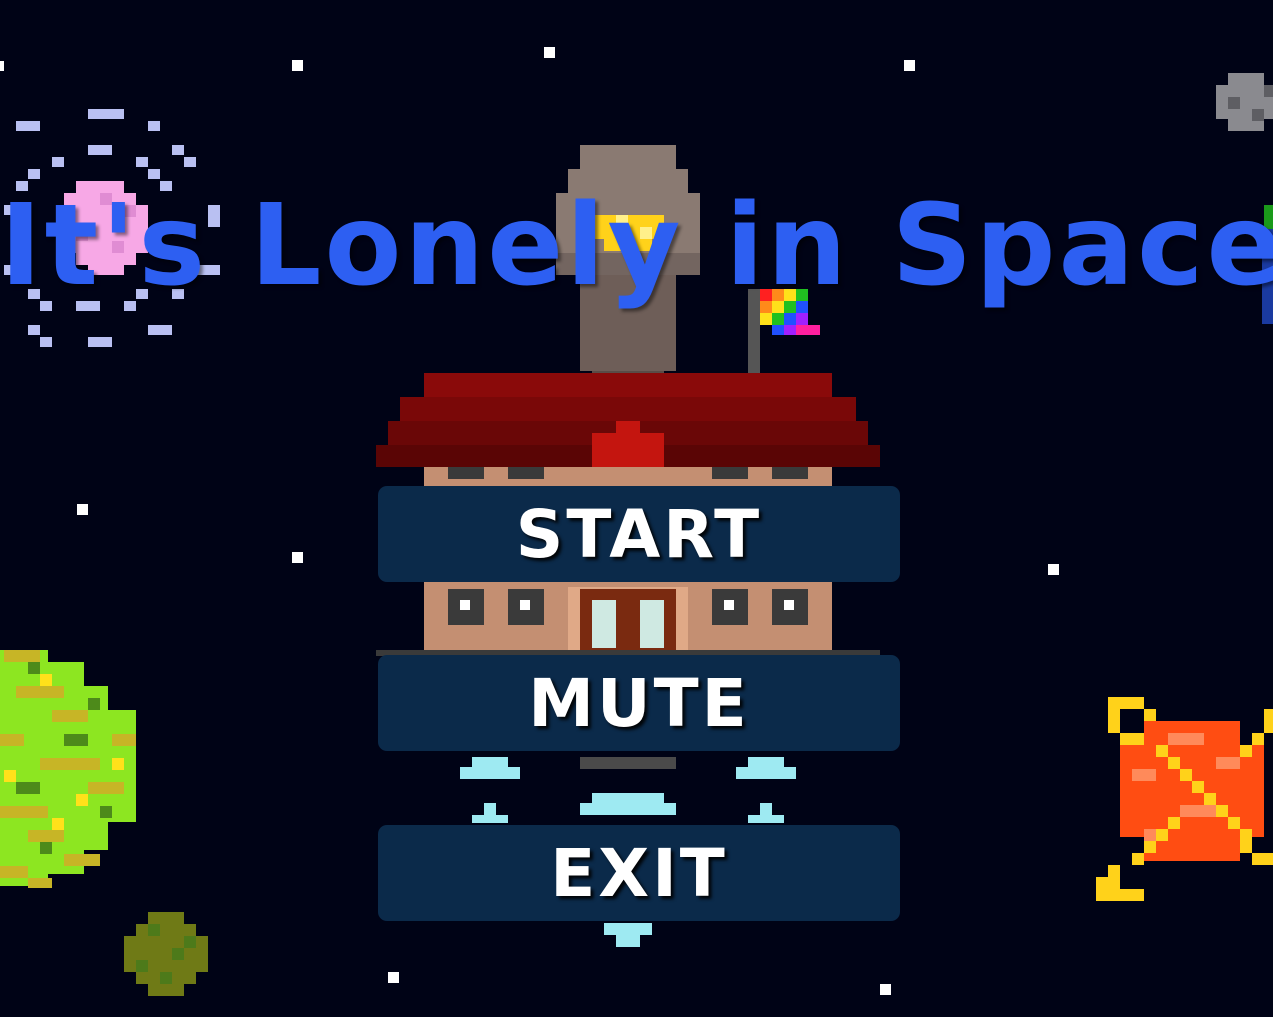 The image size is (1273, 1017). I want to click on start-button-label: START, so click(639, 534).